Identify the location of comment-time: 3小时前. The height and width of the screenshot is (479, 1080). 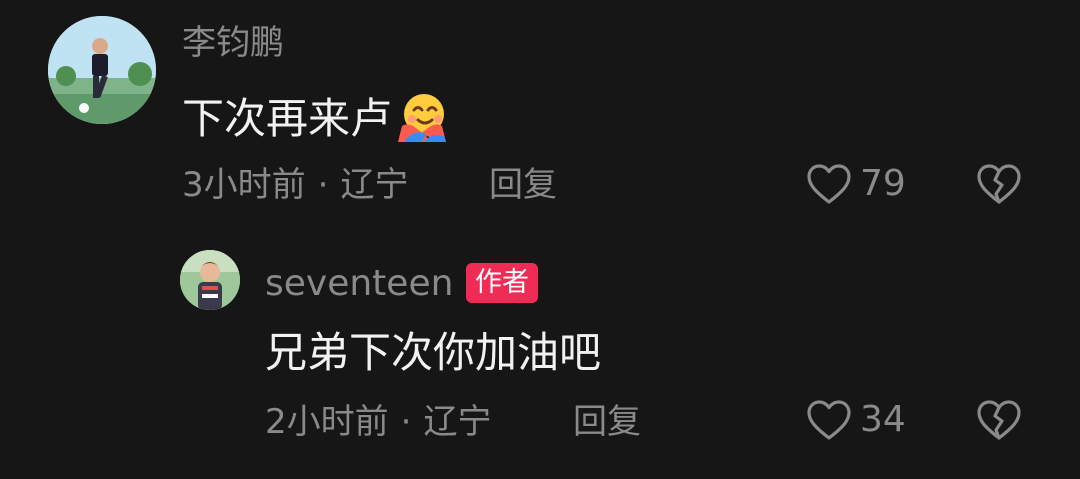
(244, 185).